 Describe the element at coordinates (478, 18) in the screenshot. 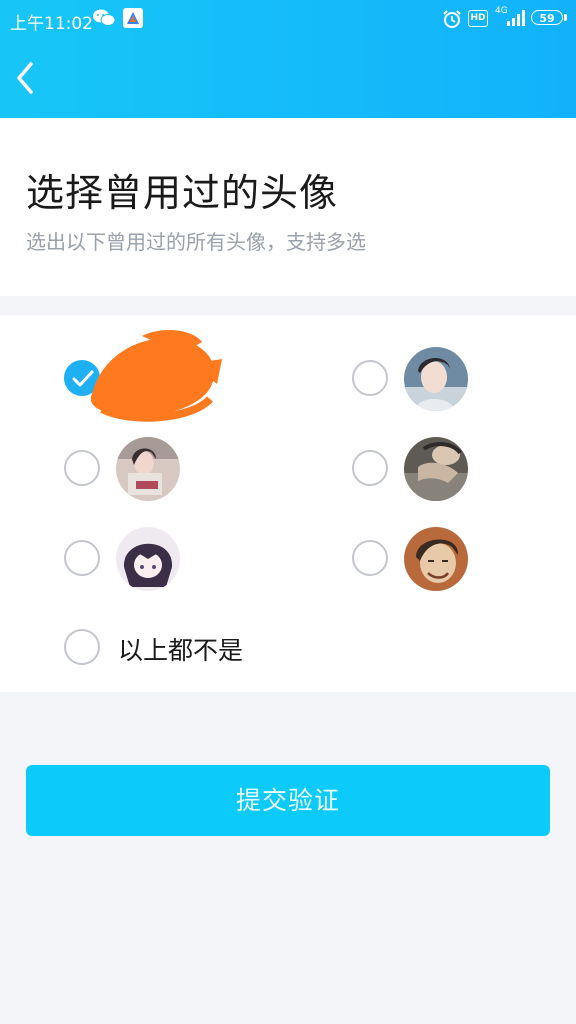

I see `hd-badge: HD` at that location.